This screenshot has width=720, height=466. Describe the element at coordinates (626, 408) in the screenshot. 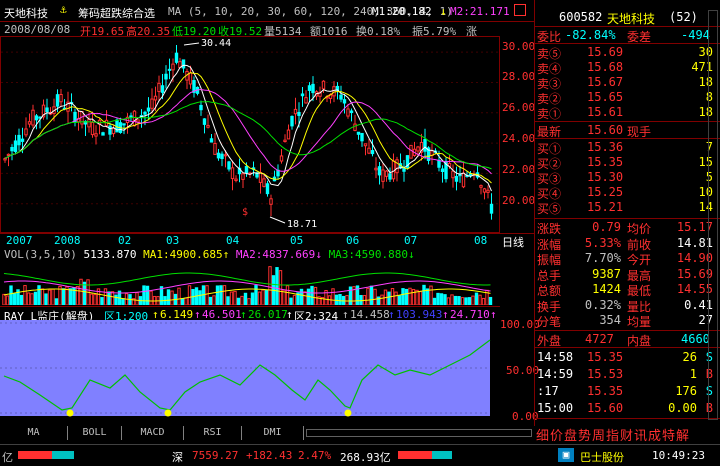

I see `tick-row: 15:00 15.60 0.00 B` at that location.